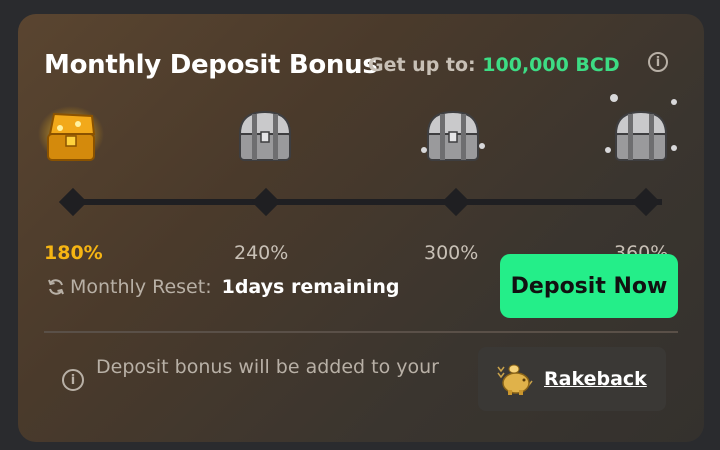  I want to click on piggy-bank-icon, so click(515, 379).